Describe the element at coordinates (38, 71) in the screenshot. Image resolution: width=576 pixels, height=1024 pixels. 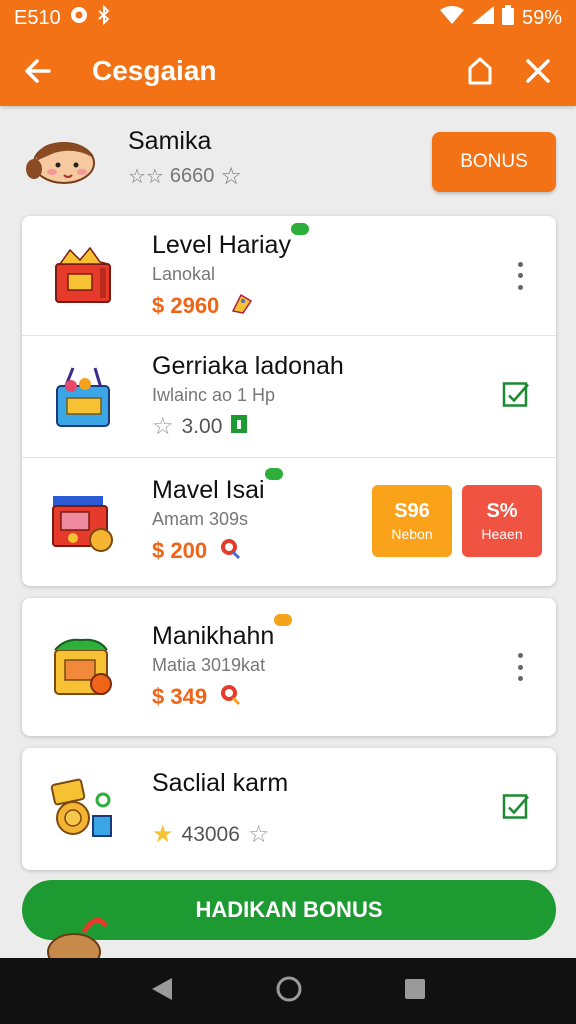
I see `arrow-left-icon` at that location.